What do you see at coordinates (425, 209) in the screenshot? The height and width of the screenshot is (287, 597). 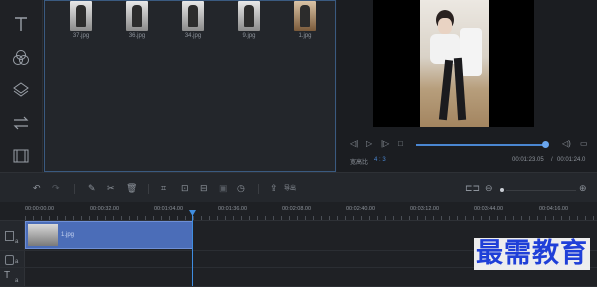 I see `ruler-tick-label: 00:03:12.00` at bounding box center [425, 209].